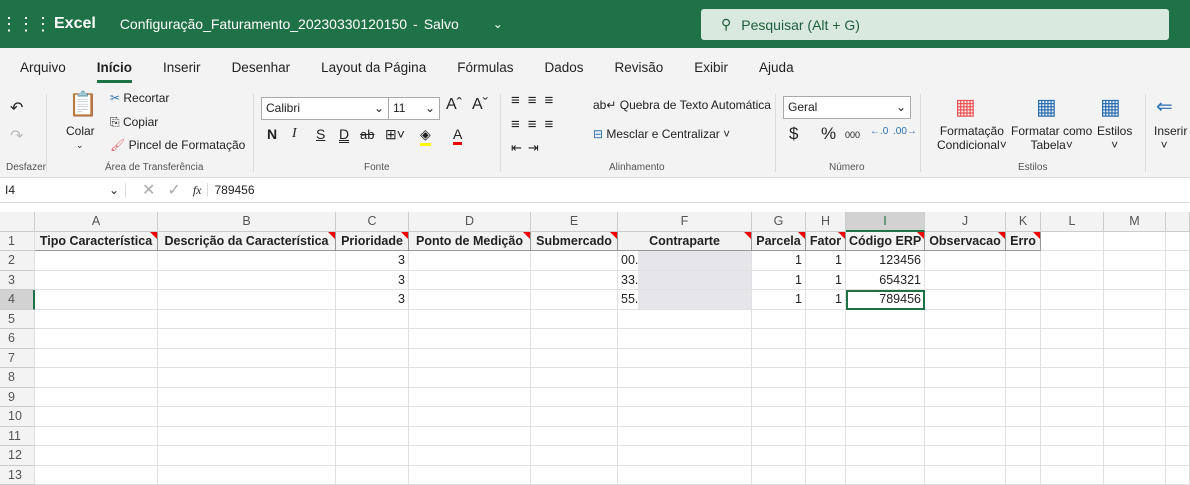 This screenshot has height=485, width=1190. Describe the element at coordinates (852, 135) in the screenshot. I see `thousands-button: 000` at that location.